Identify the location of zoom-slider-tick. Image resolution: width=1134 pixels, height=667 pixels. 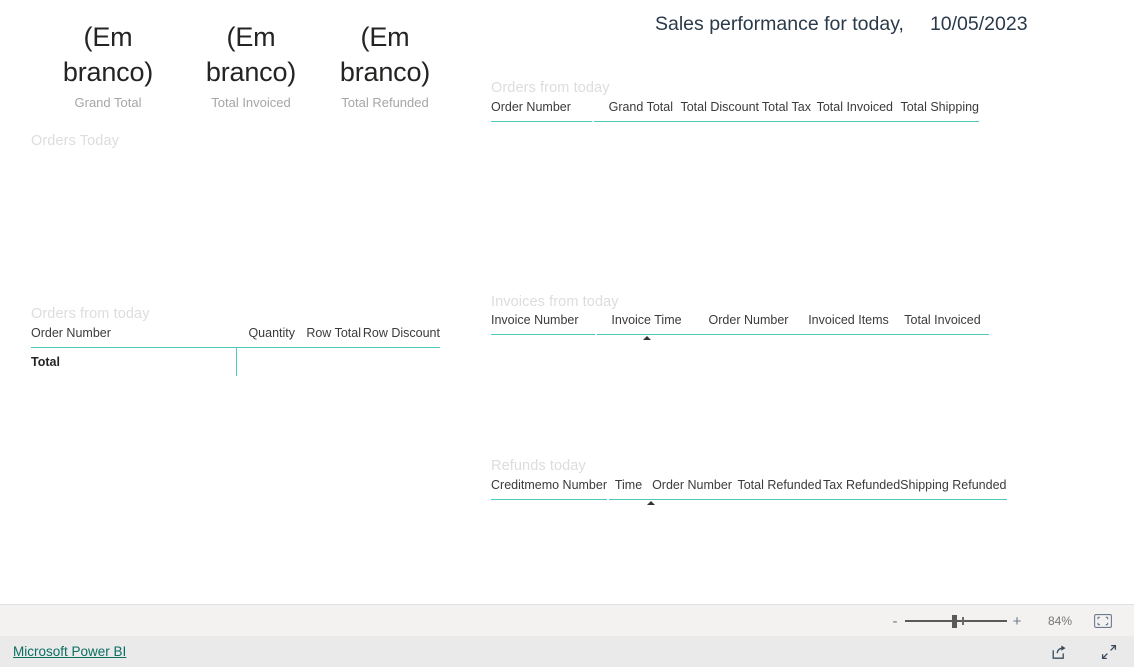
(963, 621).